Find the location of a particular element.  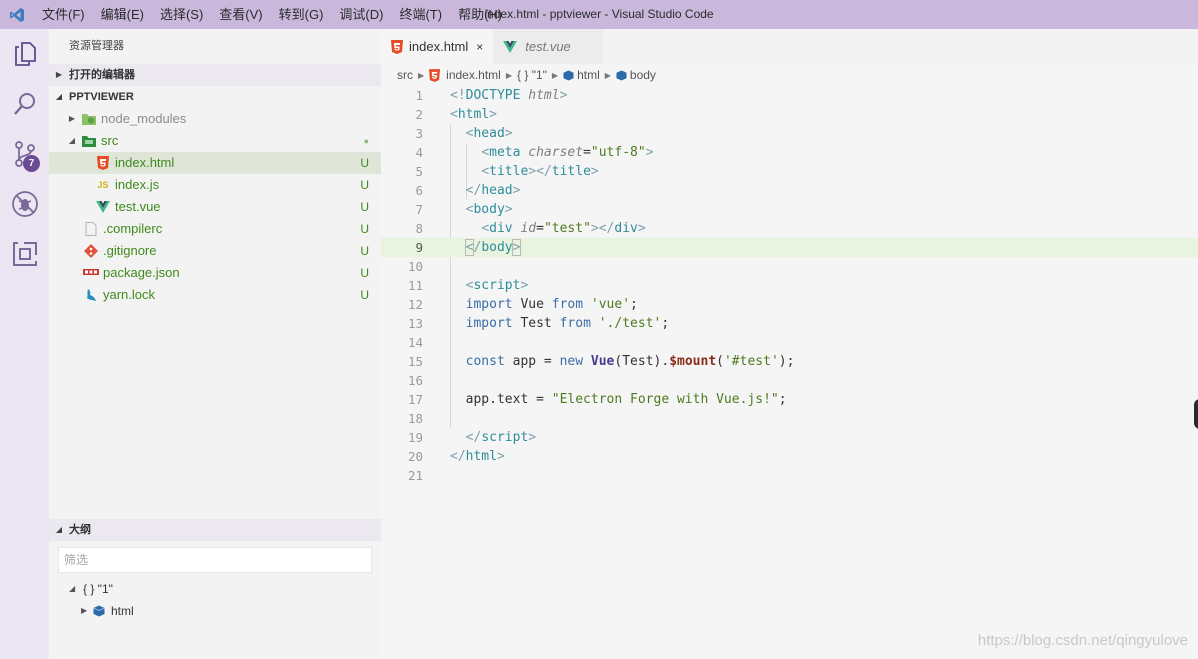

line-number: 2 is located at coordinates (419, 114).